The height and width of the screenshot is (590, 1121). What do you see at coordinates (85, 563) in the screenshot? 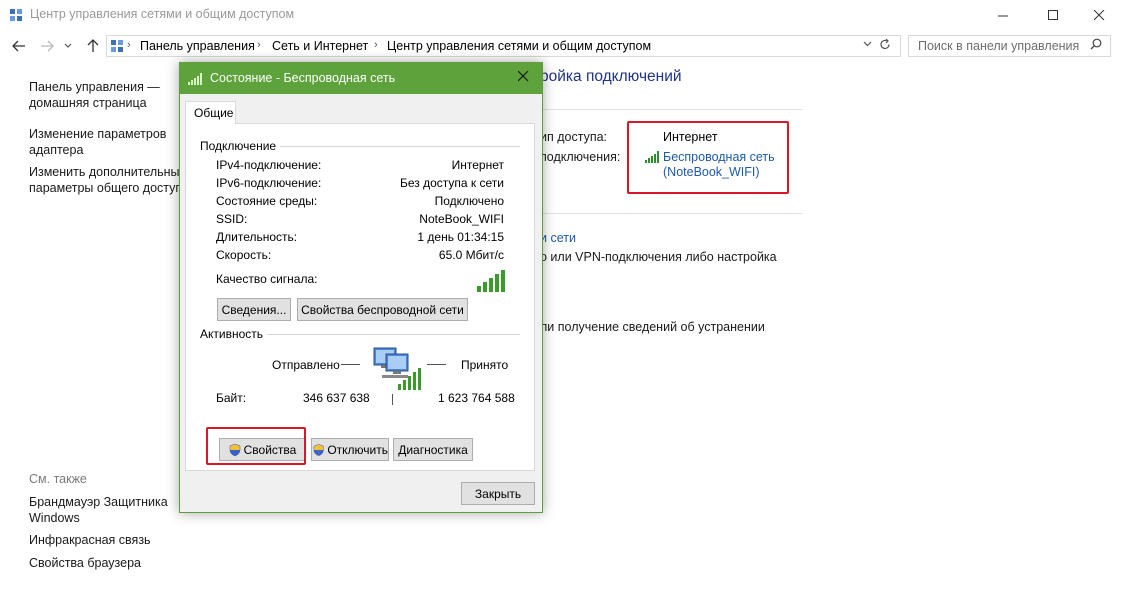
I see `browser-properties-link: Свойства браузера` at bounding box center [85, 563].